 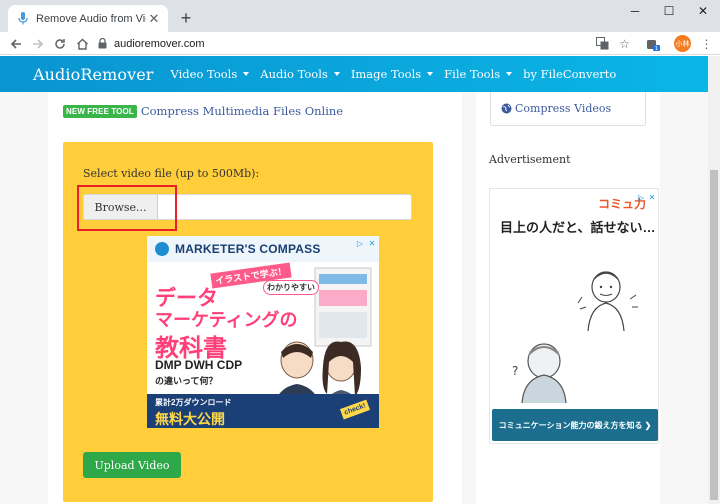 I want to click on close-tab-icon: ✕, so click(x=154, y=19).